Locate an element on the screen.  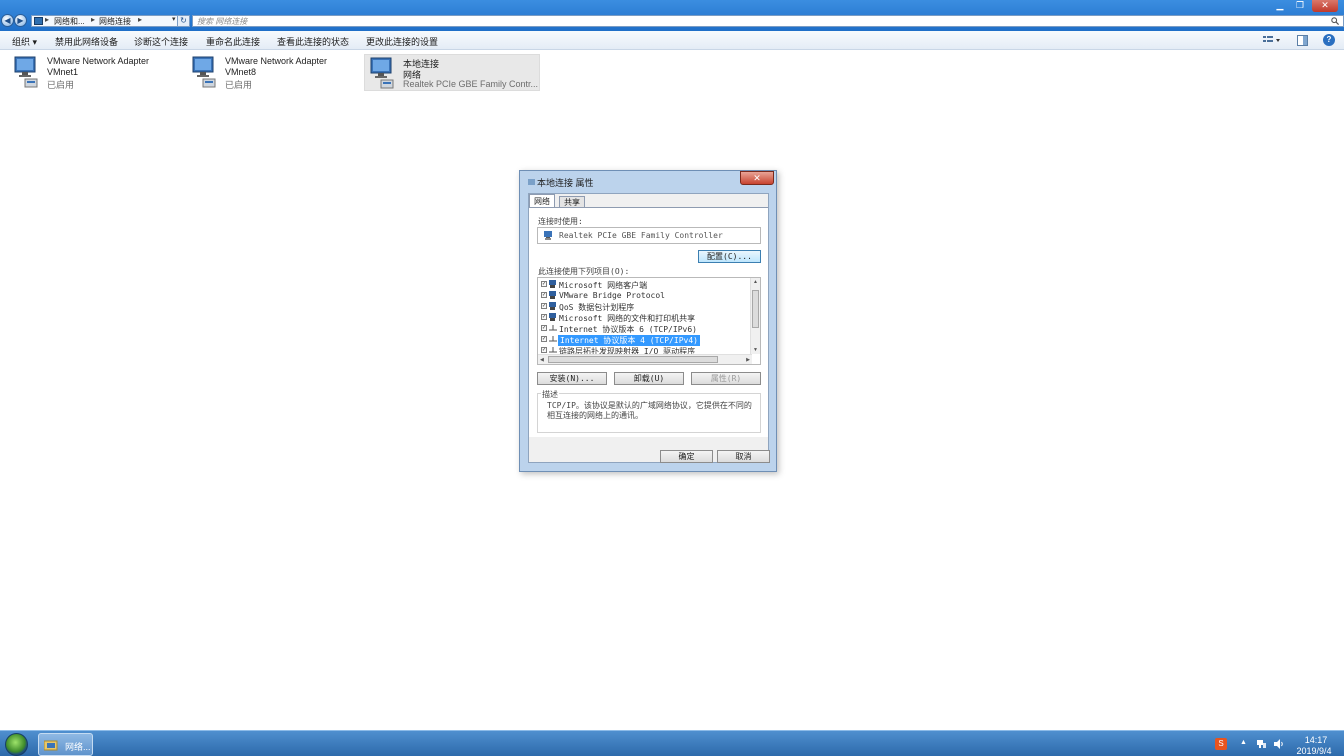
change-settings-button: 更改此连接的设置 is located at coordinates (402, 41).